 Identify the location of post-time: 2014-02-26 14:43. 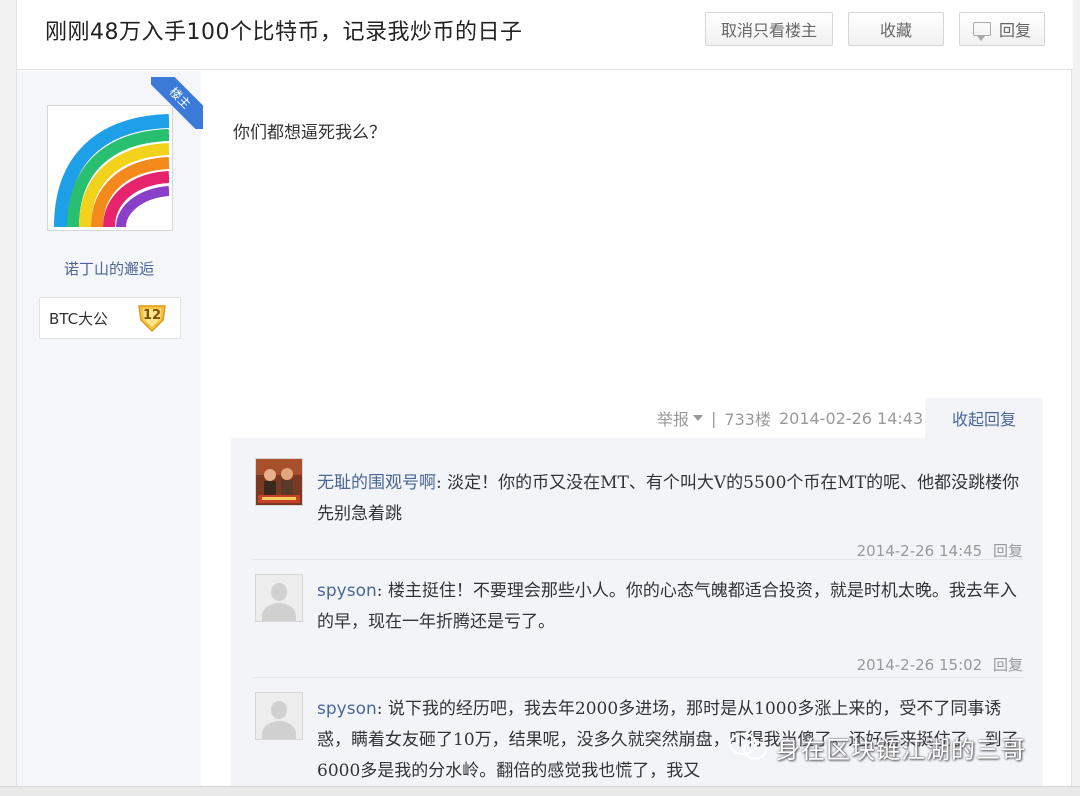
(851, 418).